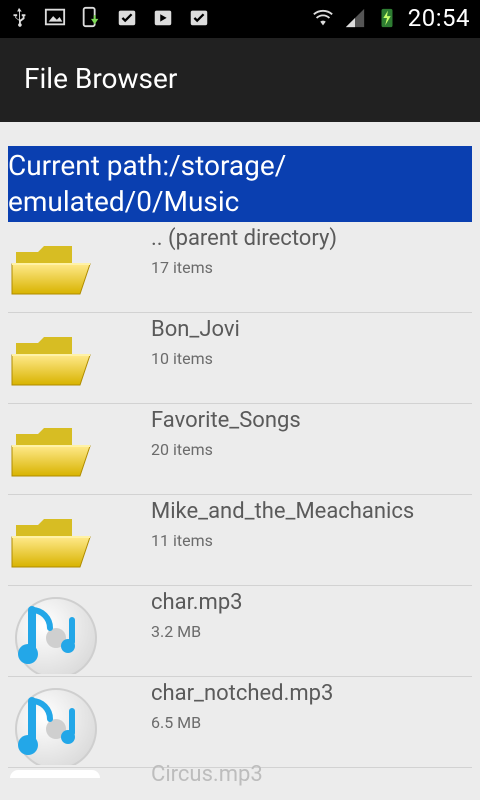  What do you see at coordinates (207, 774) in the screenshot?
I see `item-name: Circus.mp3` at bounding box center [207, 774].